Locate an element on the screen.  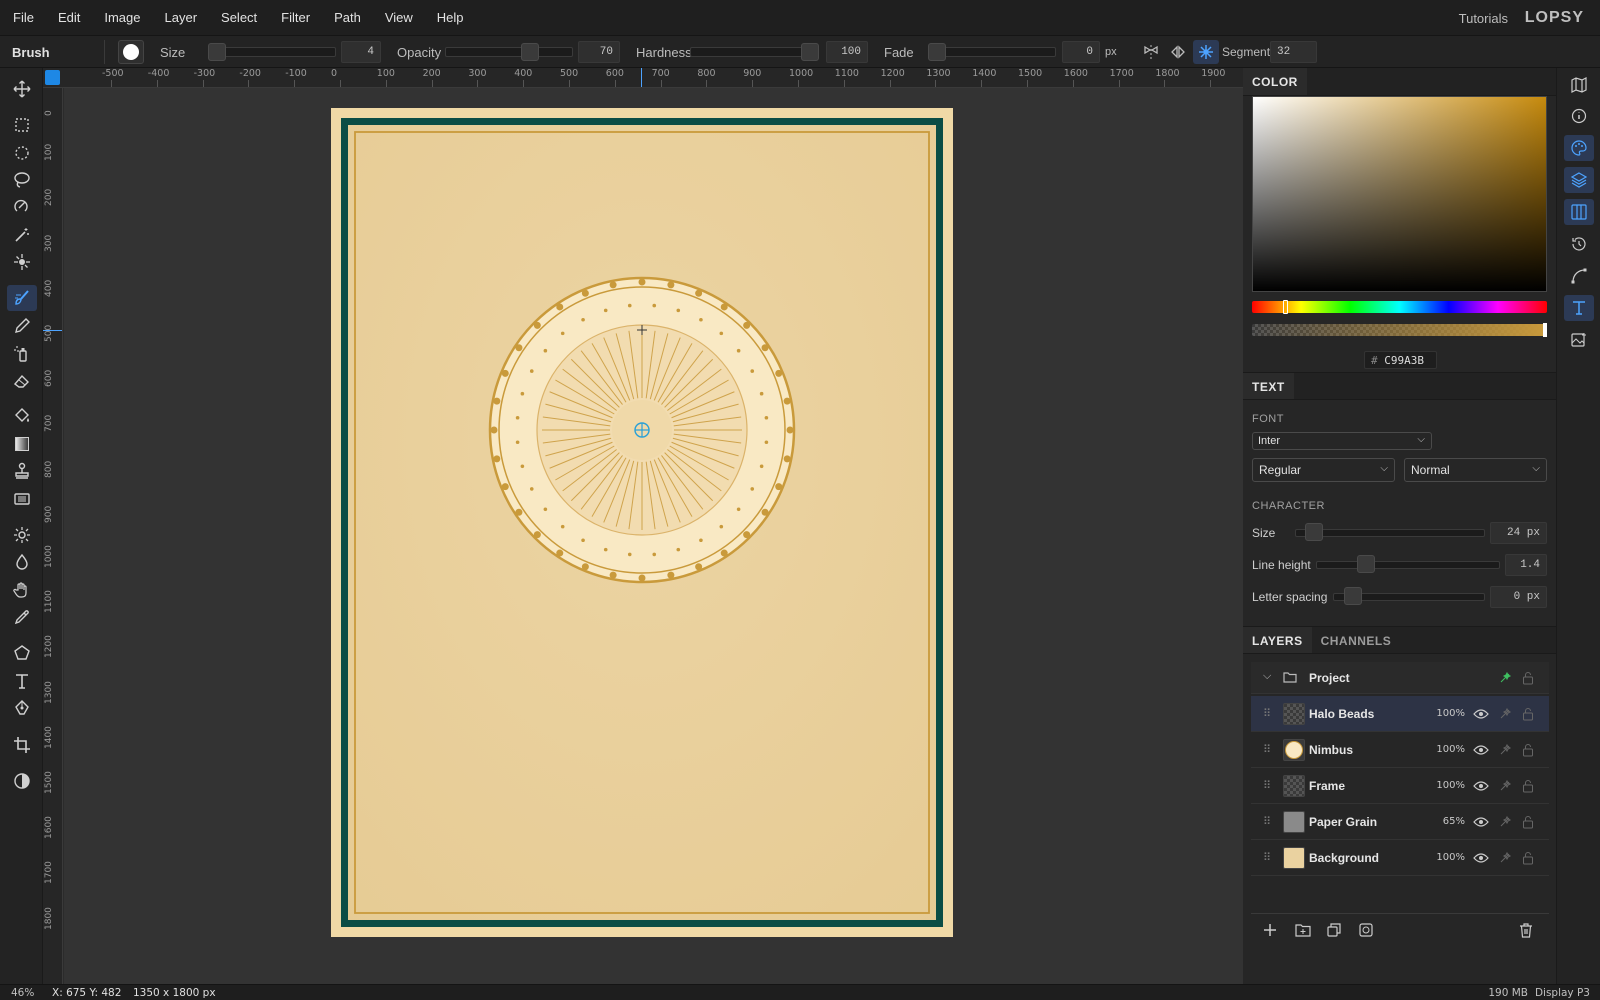
menu-view: View is located at coordinates (399, 17).